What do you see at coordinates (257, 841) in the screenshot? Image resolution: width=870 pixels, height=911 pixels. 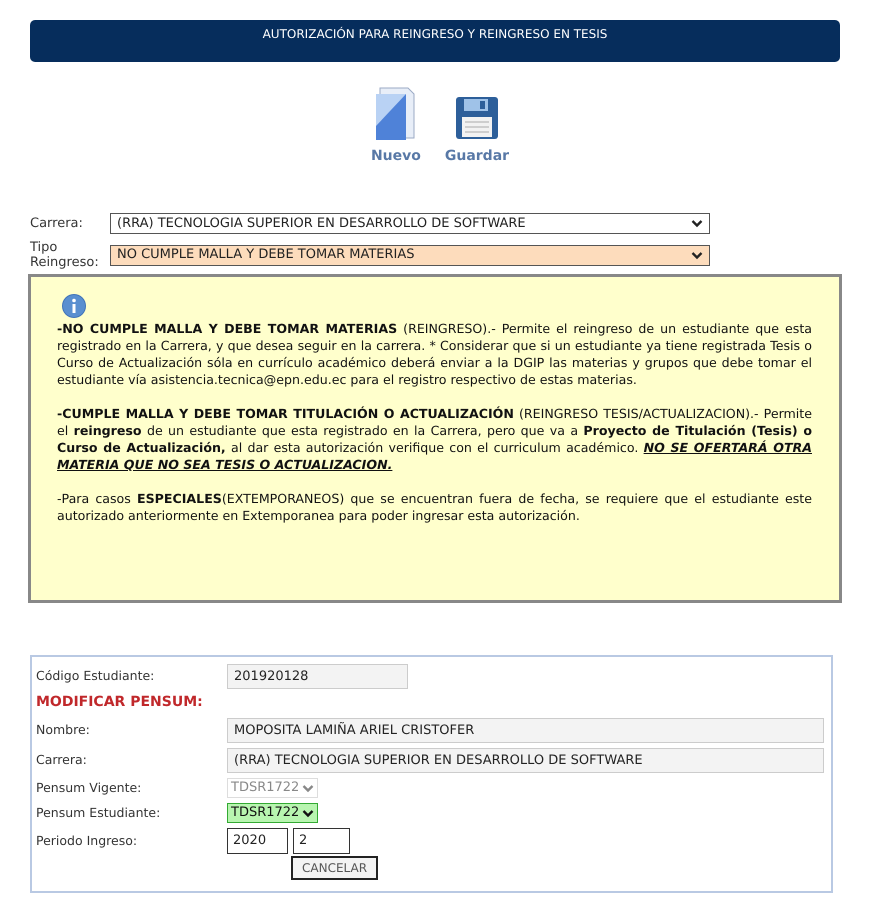 I see `input-field: 2020` at bounding box center [257, 841].